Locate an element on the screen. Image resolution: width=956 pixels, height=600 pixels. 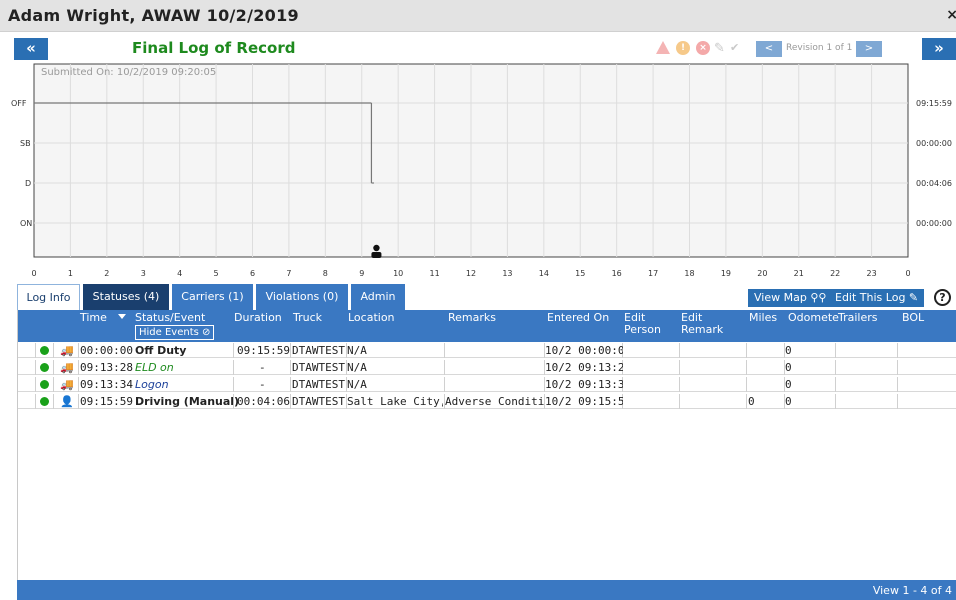
col-truck: Truck is located at coordinates (307, 318).